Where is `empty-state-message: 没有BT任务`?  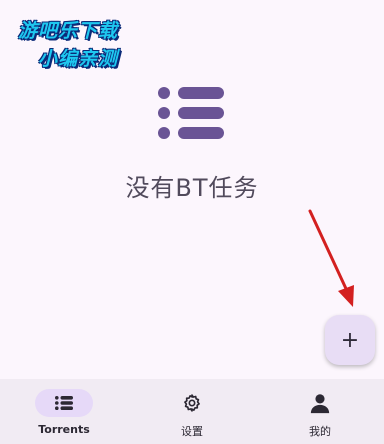 empty-state-message: 没有BT任务 is located at coordinates (192, 188).